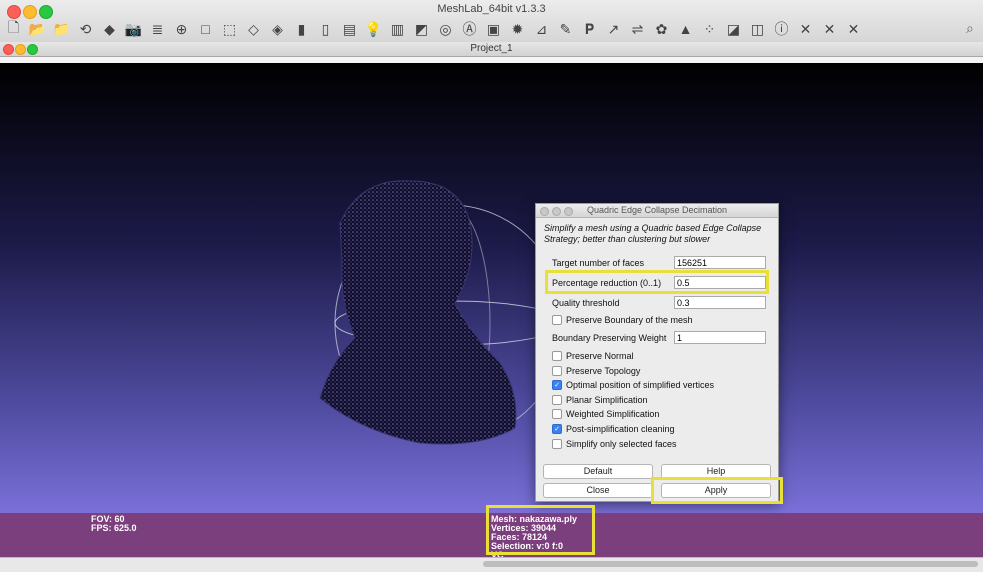 The height and width of the screenshot is (572, 983). Describe the element at coordinates (85, 29) in the screenshot. I see `reload-icon: ⟲` at that location.